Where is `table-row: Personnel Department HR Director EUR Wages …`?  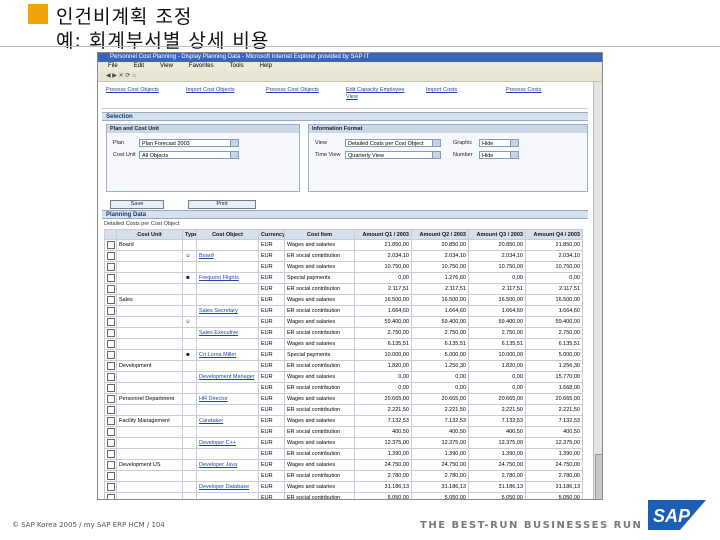 table-row: Personnel Department HR Director EUR Wages … is located at coordinates (343, 399).